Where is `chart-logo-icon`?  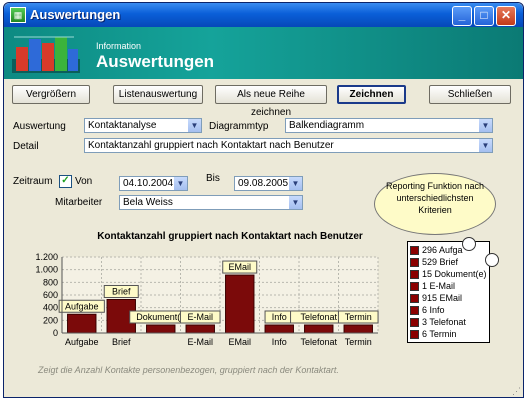 chart-logo-icon is located at coordinates (46, 54).